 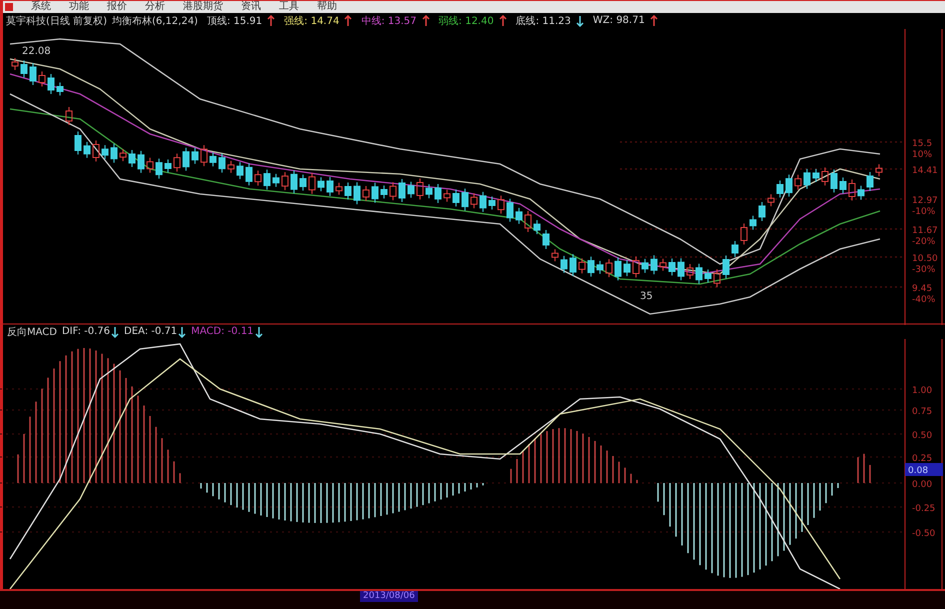 I want to click on indicator-value: 强线: 14.74, so click(x=312, y=21).